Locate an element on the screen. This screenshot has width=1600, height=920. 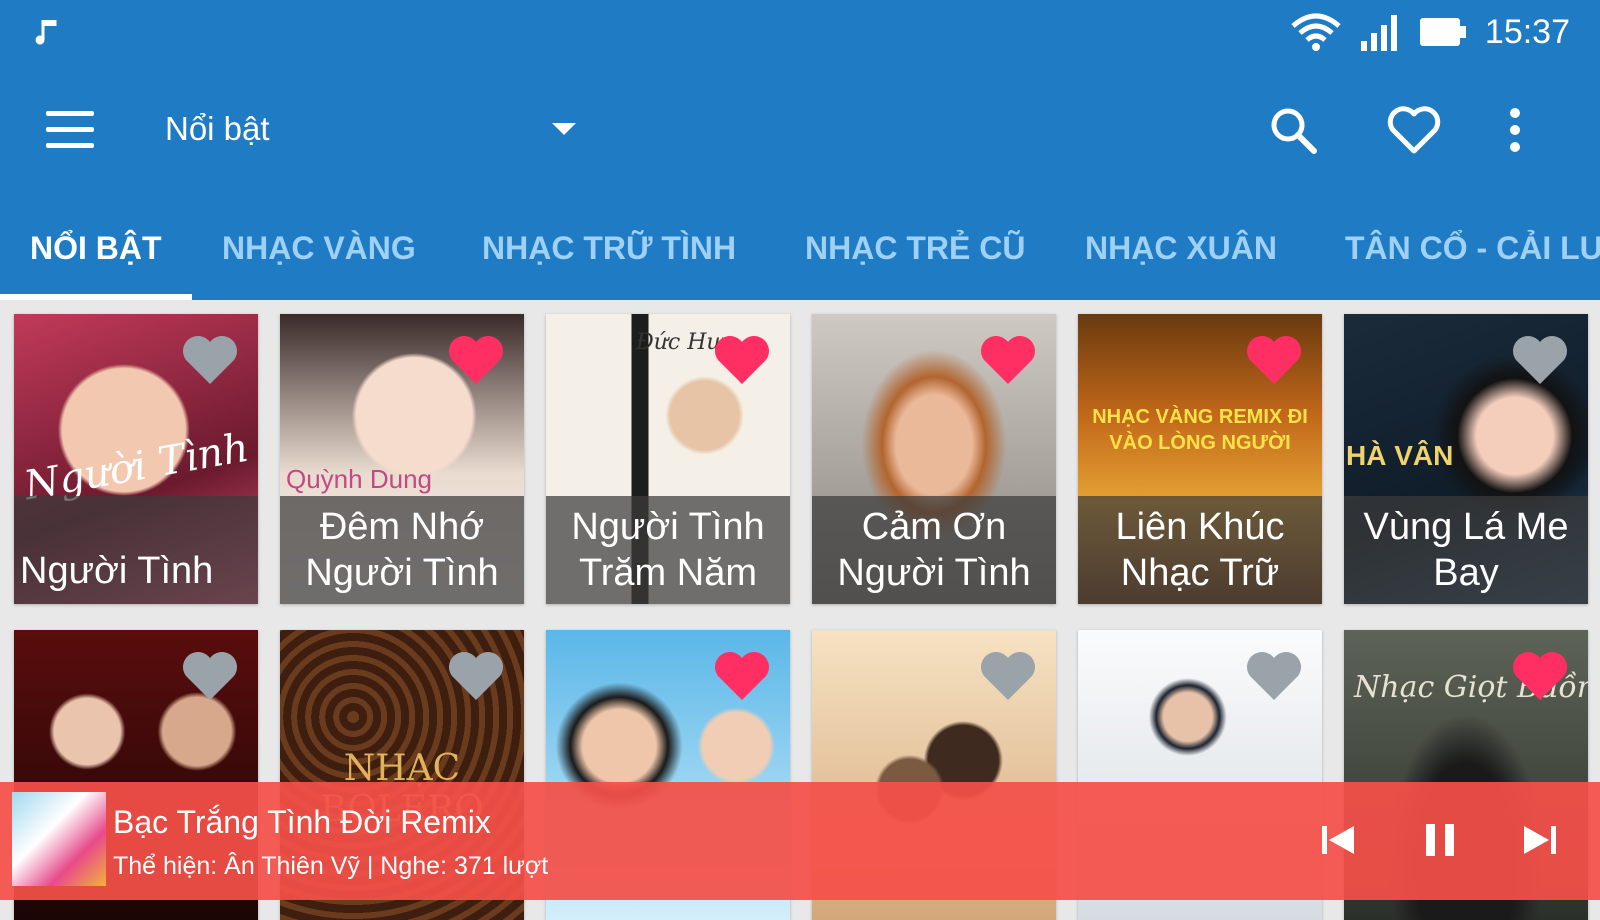
album-card: HÀ VÂN Vùng Lá Me Bay is located at coordinates (1466, 459).